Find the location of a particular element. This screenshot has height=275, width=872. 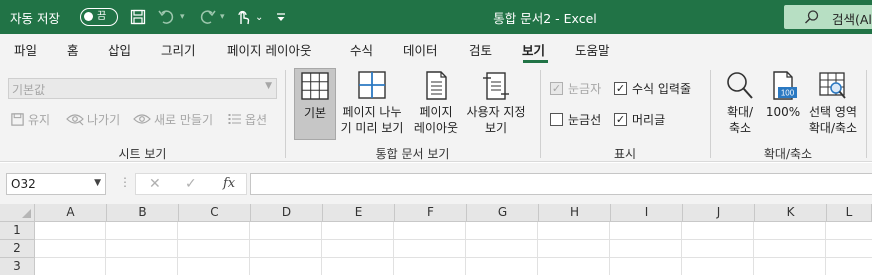

formula-buttons: ✕ ✓ fx is located at coordinates (191, 184).